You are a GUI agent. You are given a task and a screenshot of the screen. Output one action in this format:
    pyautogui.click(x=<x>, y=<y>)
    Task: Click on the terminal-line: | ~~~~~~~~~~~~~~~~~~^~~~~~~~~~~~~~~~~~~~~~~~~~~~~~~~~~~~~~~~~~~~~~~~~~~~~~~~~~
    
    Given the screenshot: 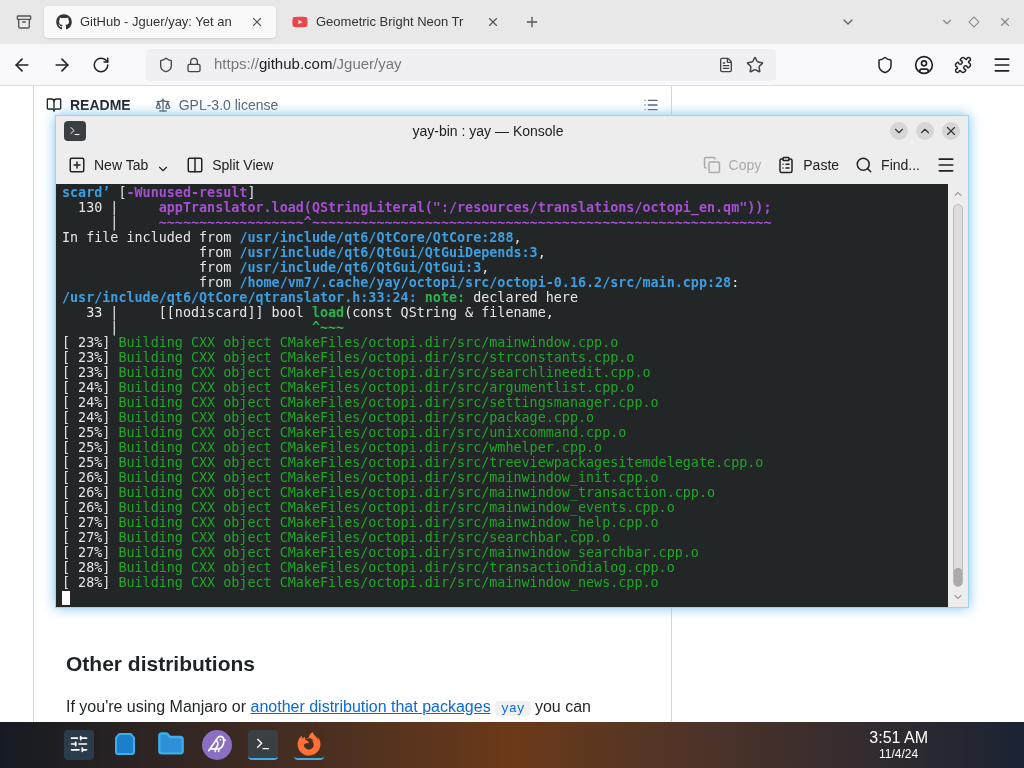 What is the action you would take?
    pyautogui.click(x=441, y=222)
    